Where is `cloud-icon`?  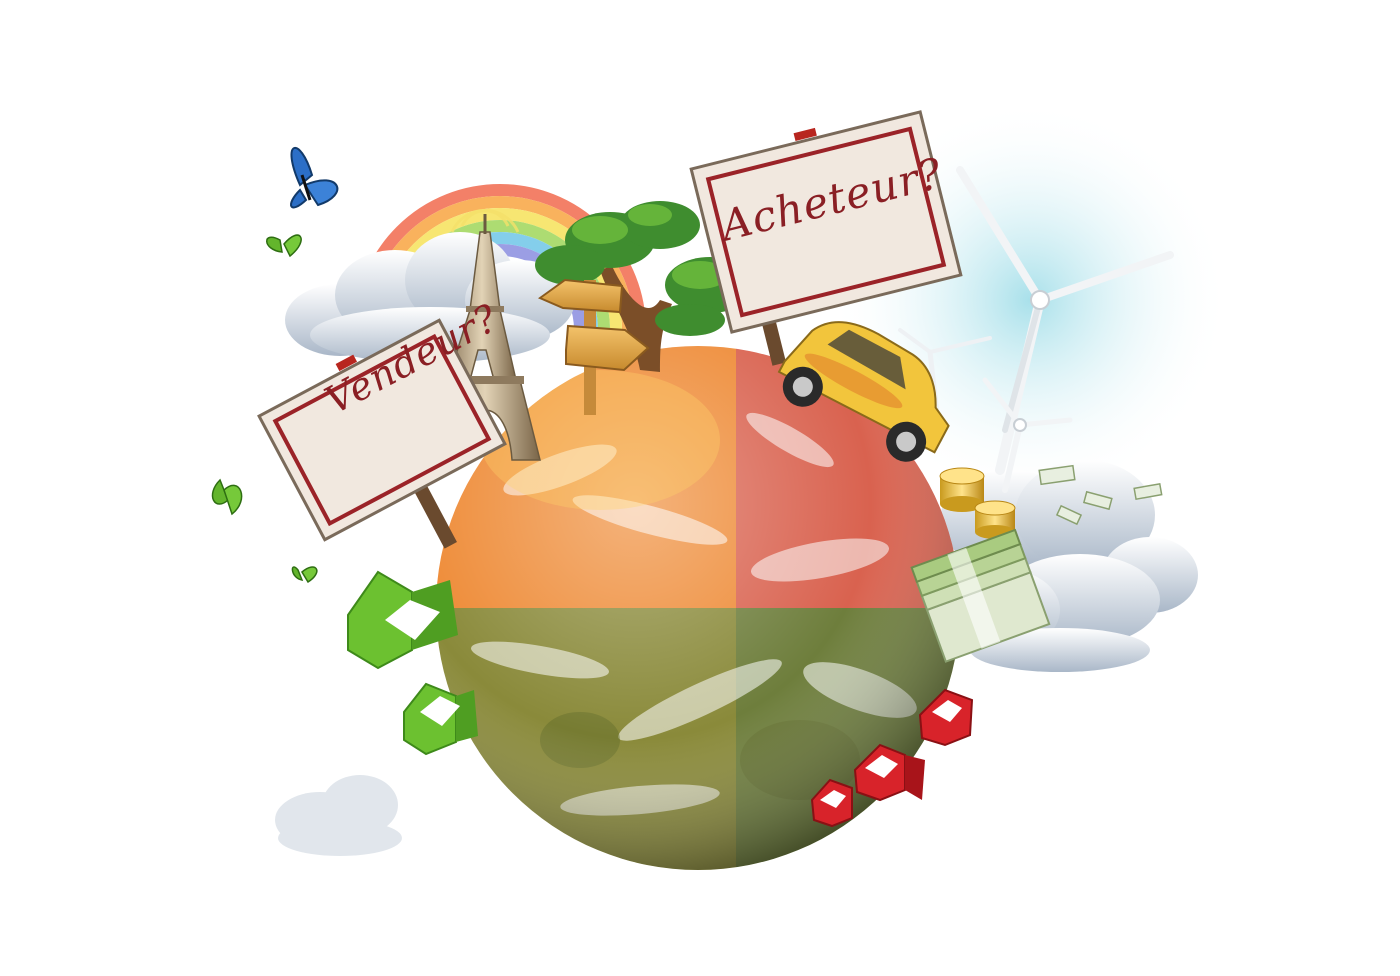 cloud-icon is located at coordinates (338, 815).